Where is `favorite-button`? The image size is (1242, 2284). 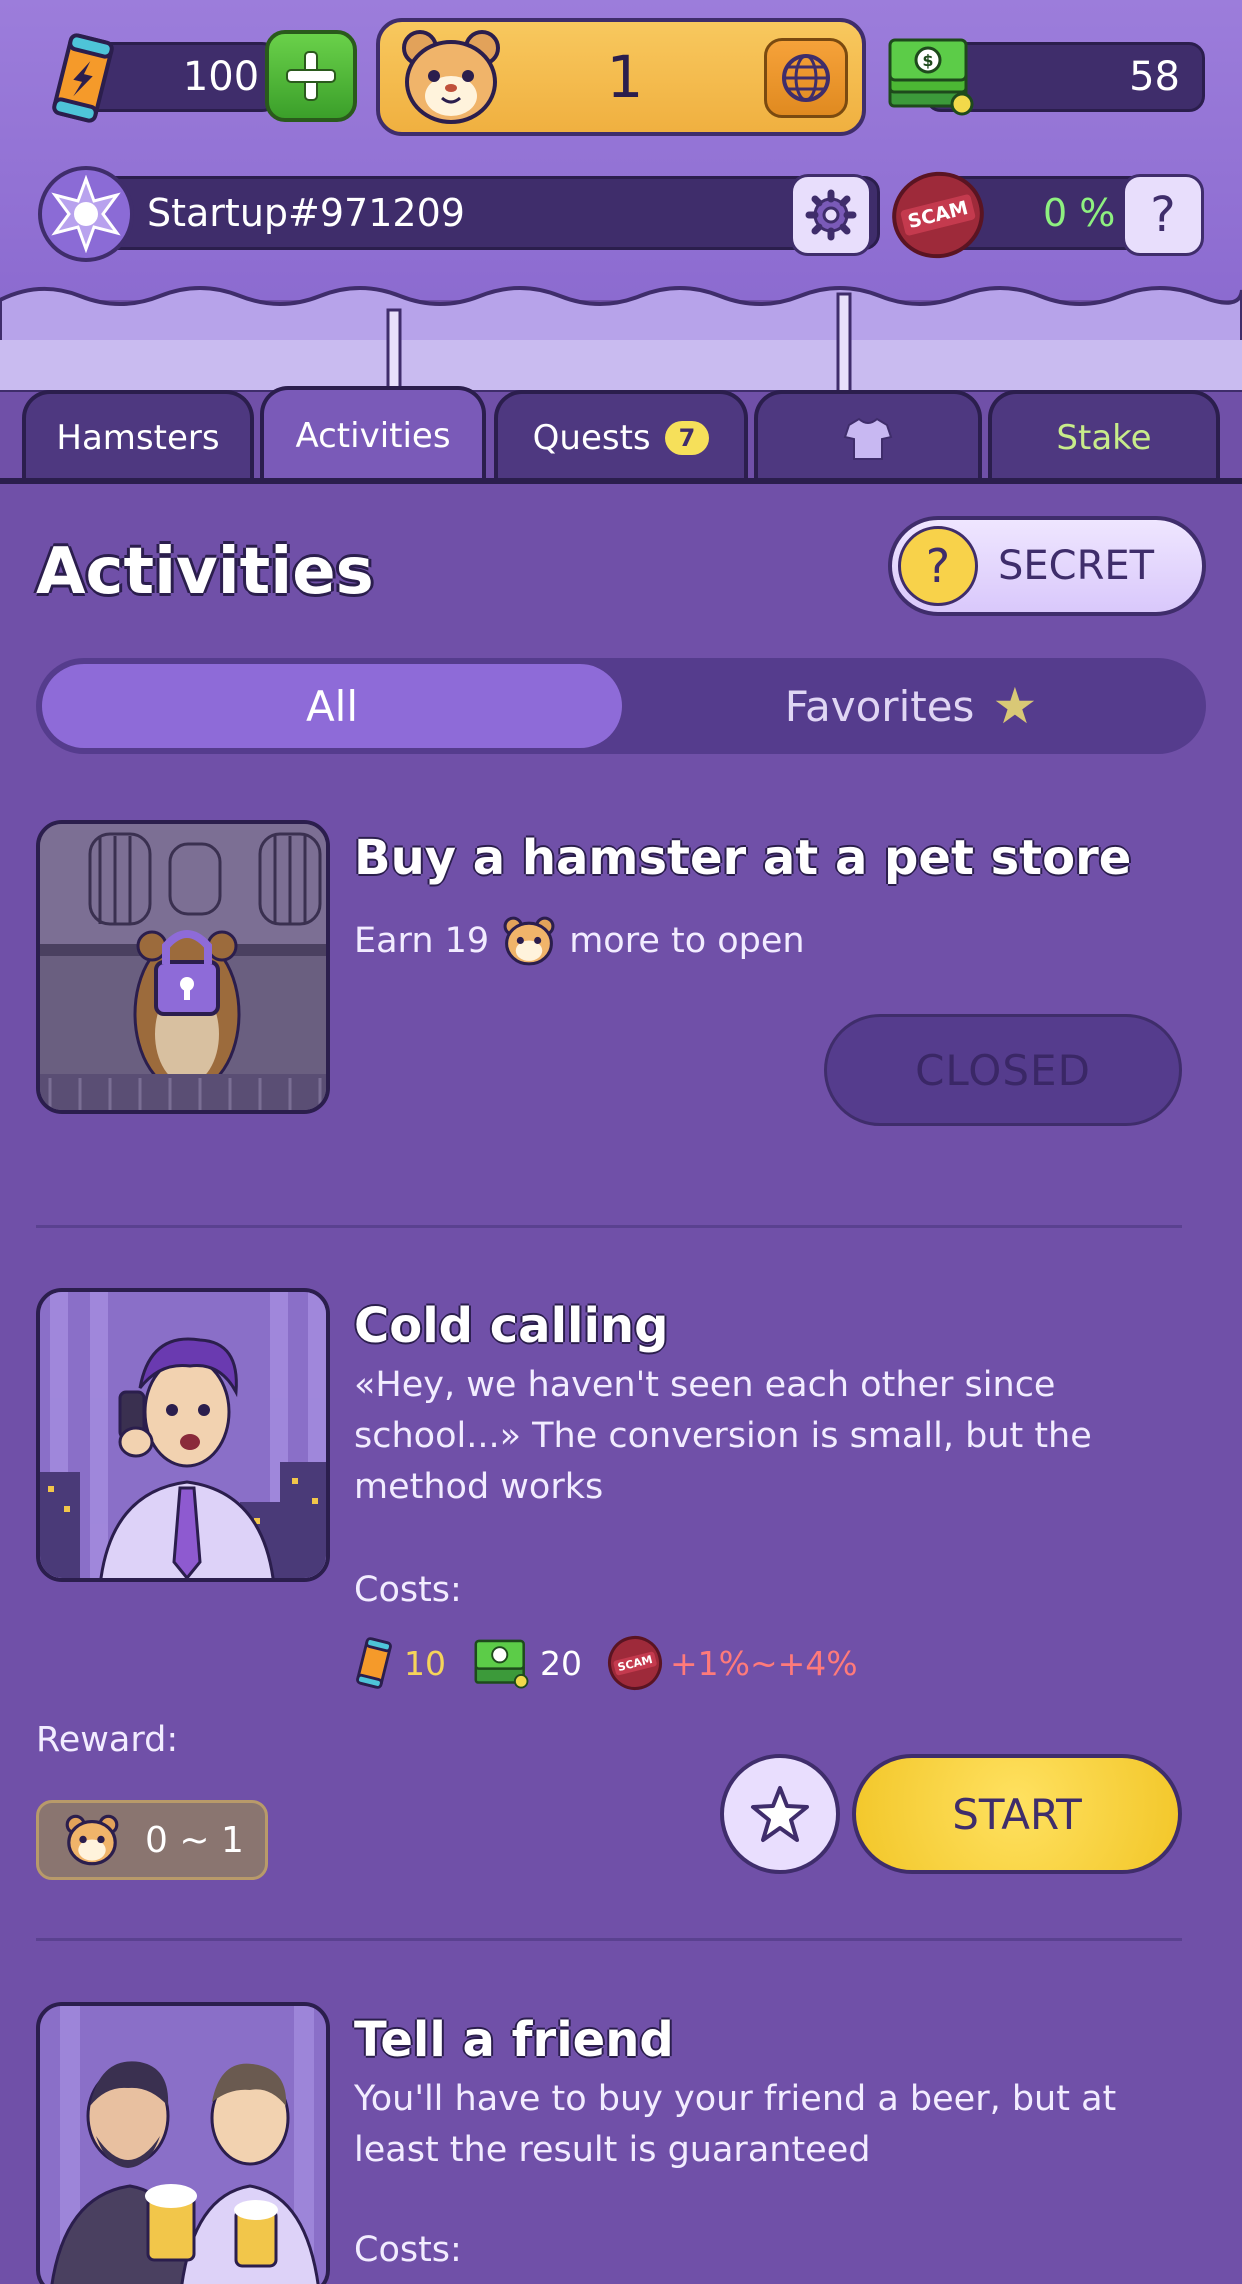 favorite-button is located at coordinates (780, 1814).